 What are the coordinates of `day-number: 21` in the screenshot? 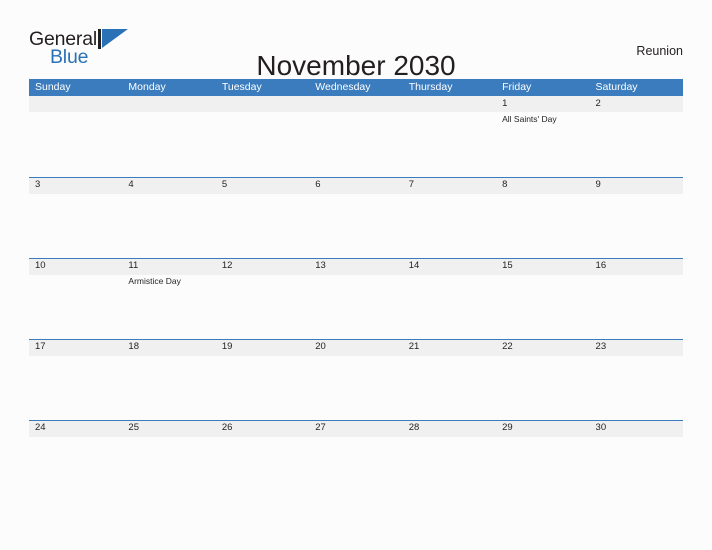 It's located at (414, 346).